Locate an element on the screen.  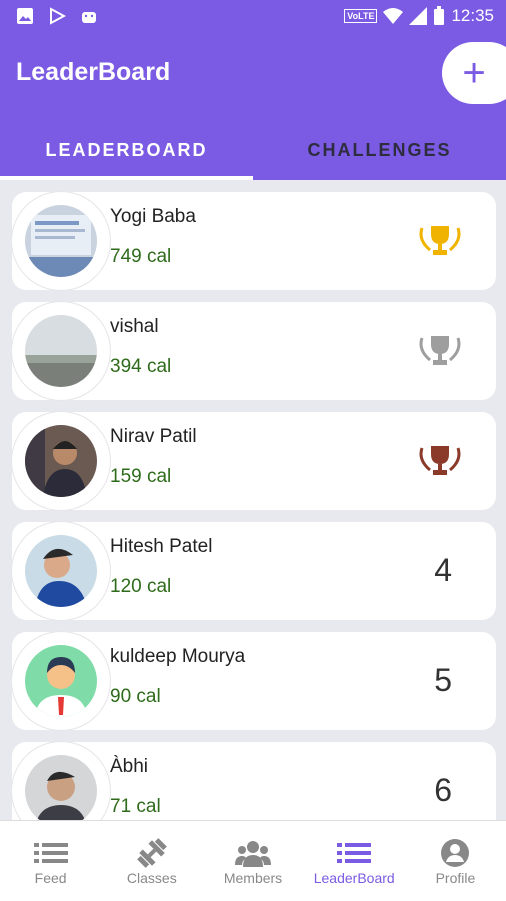
rank-number: 6 is located at coordinates (443, 790).